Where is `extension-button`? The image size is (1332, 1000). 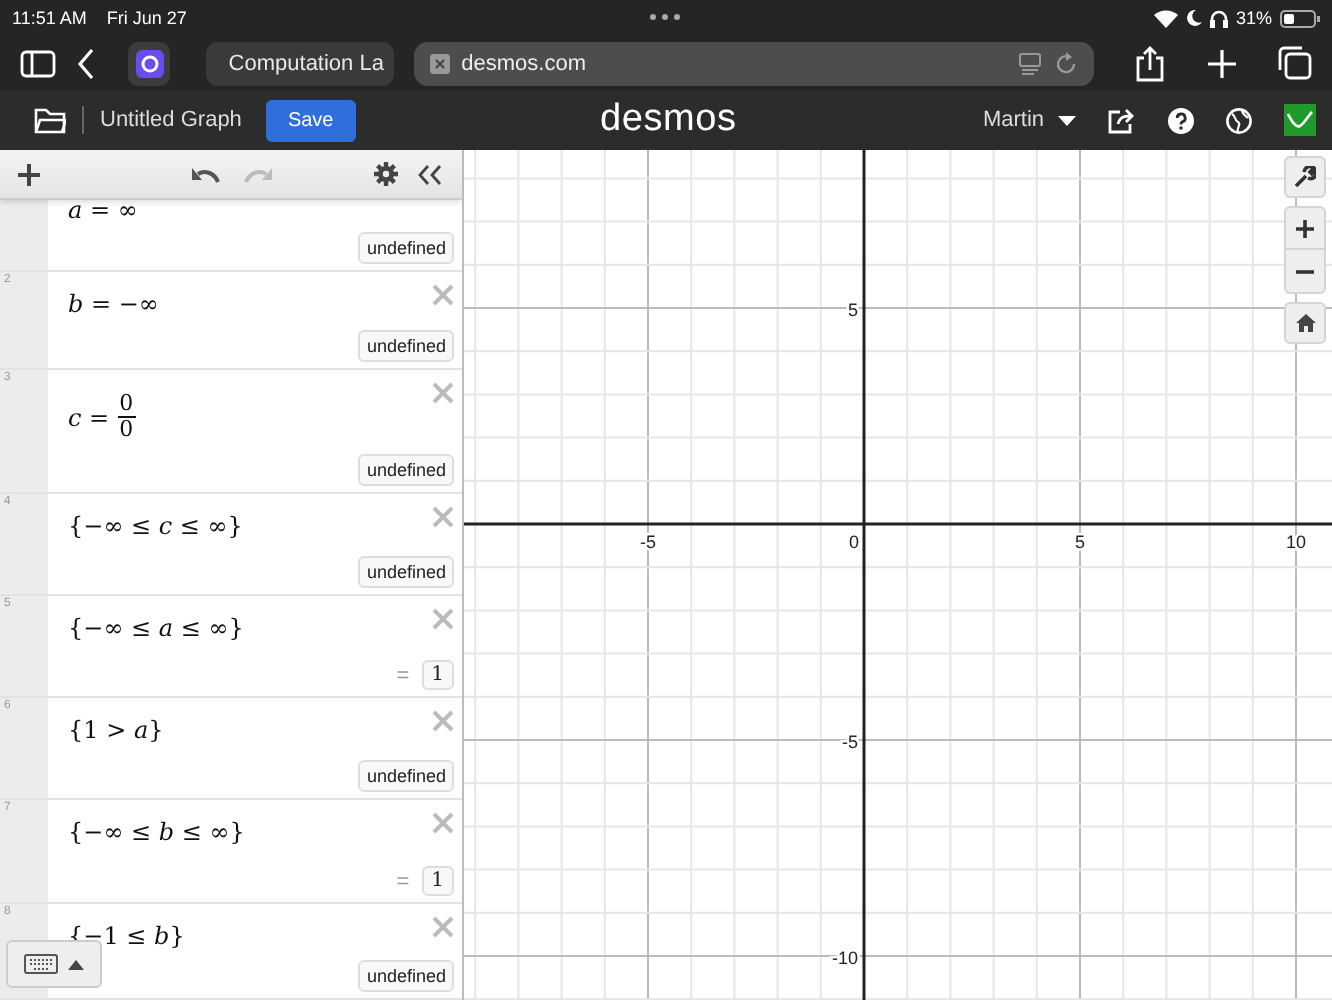 extension-button is located at coordinates (149, 63).